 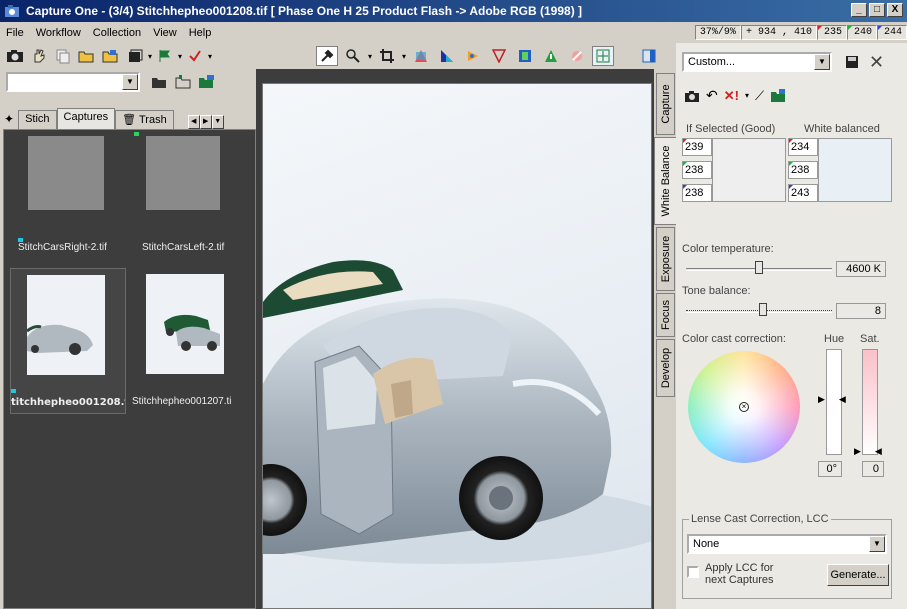 I want to click on tab-menu-icon: ▼, so click(x=217, y=122).